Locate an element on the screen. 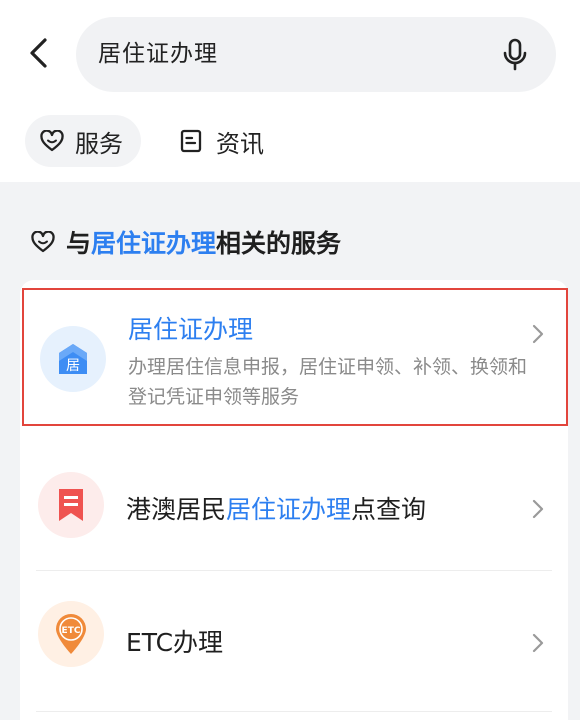 This screenshot has height=720, width=580. etc-icon: ETC is located at coordinates (71, 634).